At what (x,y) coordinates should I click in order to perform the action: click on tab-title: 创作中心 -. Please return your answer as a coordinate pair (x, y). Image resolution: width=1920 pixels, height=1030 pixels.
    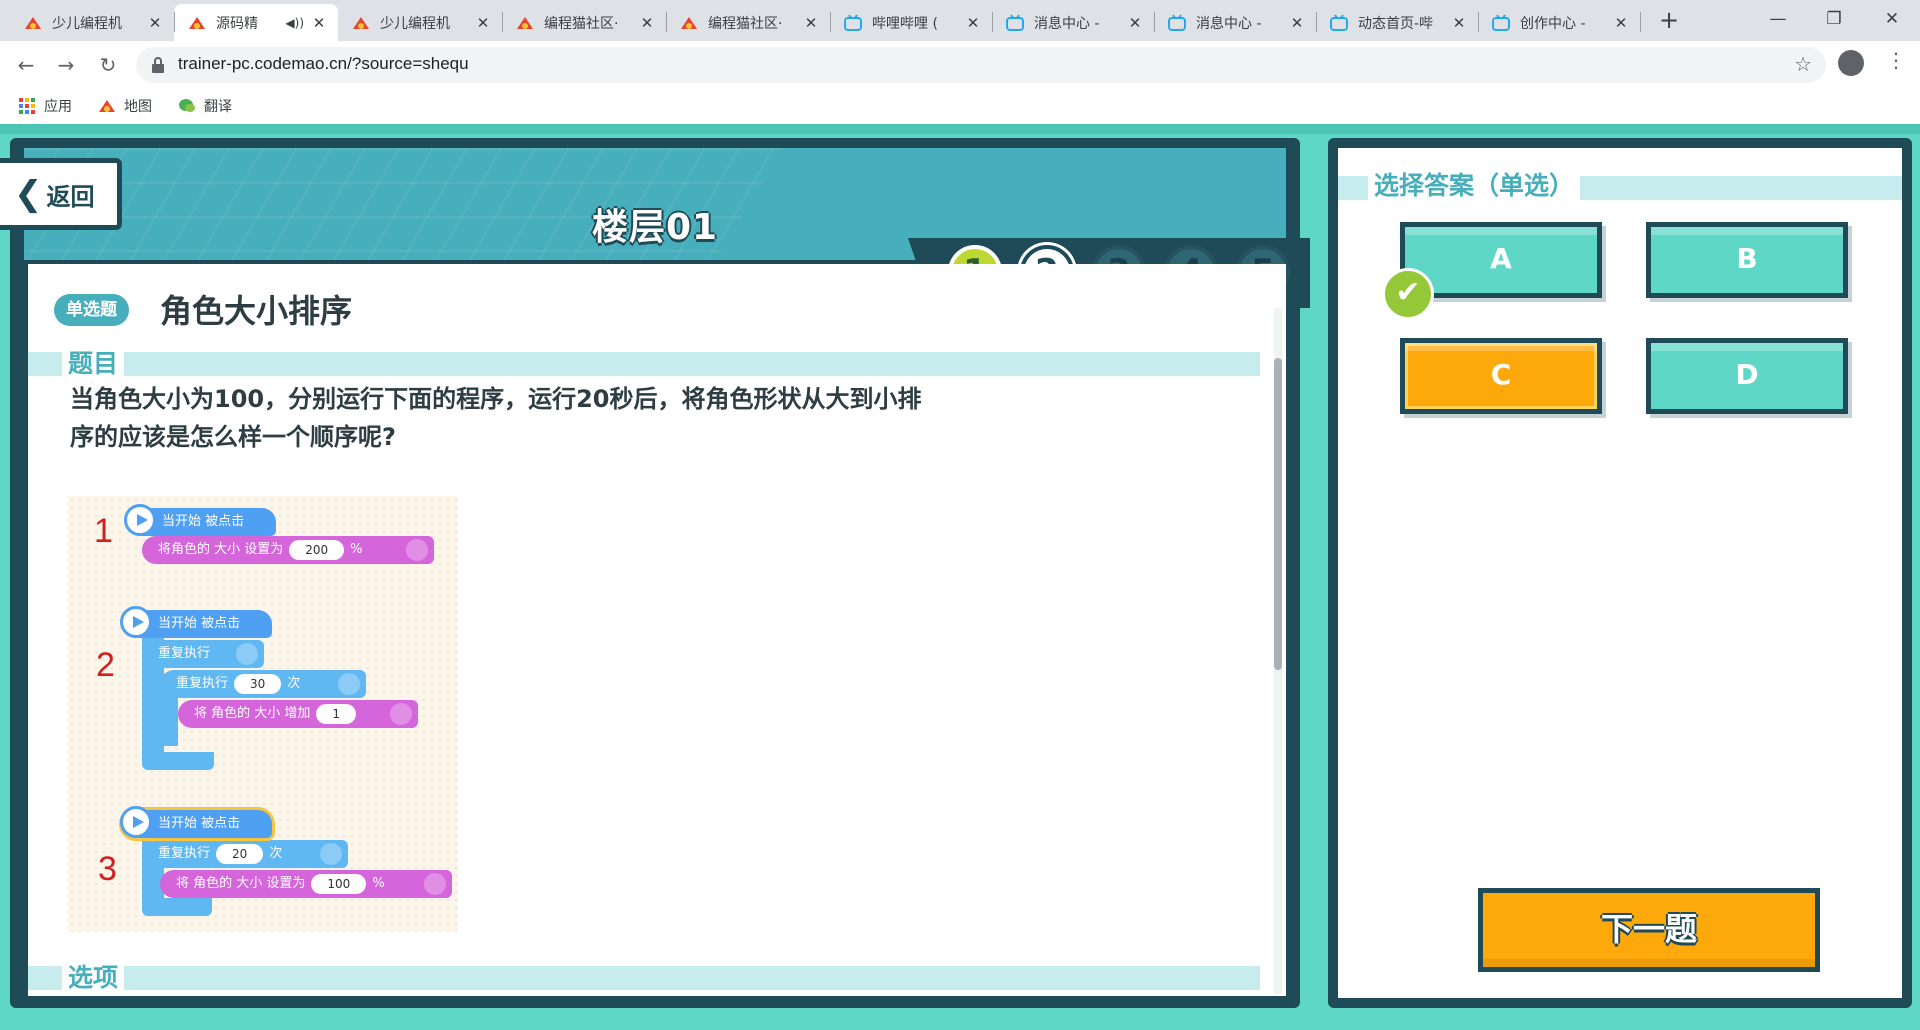
    Looking at the image, I should click on (1553, 23).